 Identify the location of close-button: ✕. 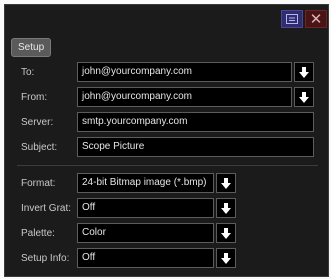
(316, 19).